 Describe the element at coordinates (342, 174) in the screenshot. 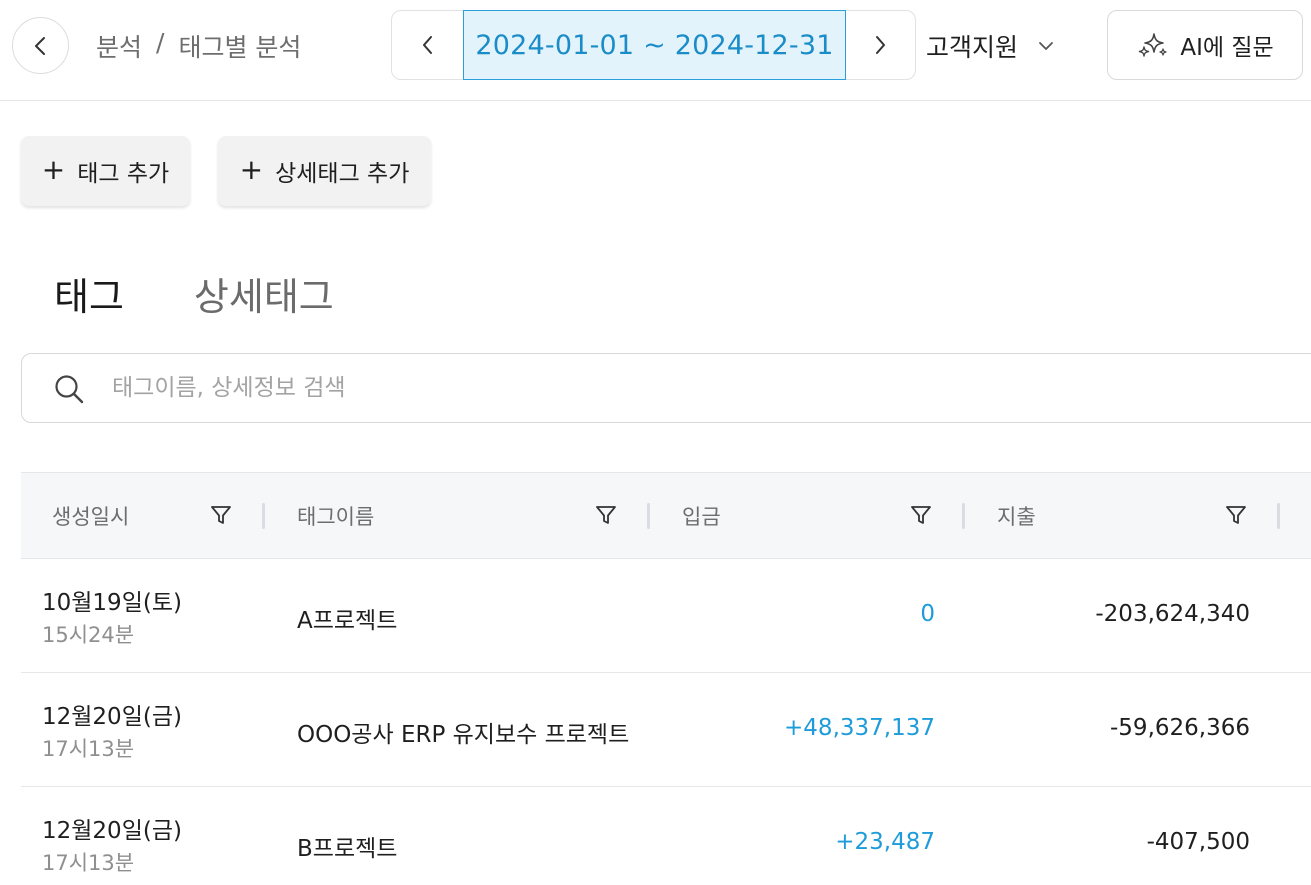

I see `add-detail-tag-label: 상세태그 추가` at that location.